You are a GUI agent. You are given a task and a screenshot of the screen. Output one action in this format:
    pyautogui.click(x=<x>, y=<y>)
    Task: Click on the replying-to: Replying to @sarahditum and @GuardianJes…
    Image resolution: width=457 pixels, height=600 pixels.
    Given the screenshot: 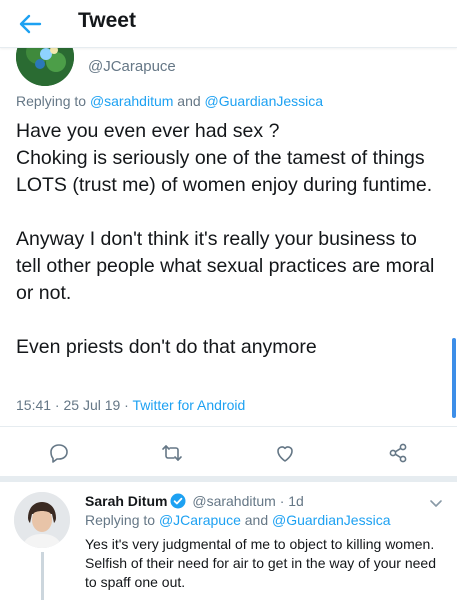 What is the action you would take?
    pyautogui.click(x=169, y=101)
    